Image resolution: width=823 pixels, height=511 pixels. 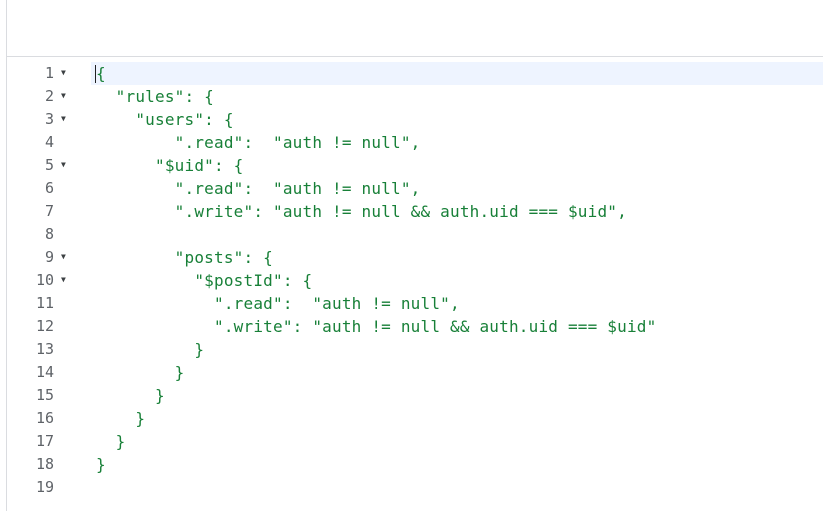 I want to click on line-number: 18, so click(x=44, y=464).